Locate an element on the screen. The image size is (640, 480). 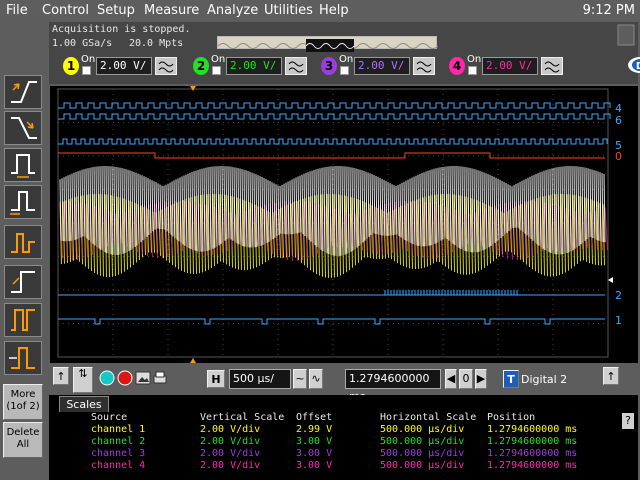
transition-icon is located at coordinates (23, 320).